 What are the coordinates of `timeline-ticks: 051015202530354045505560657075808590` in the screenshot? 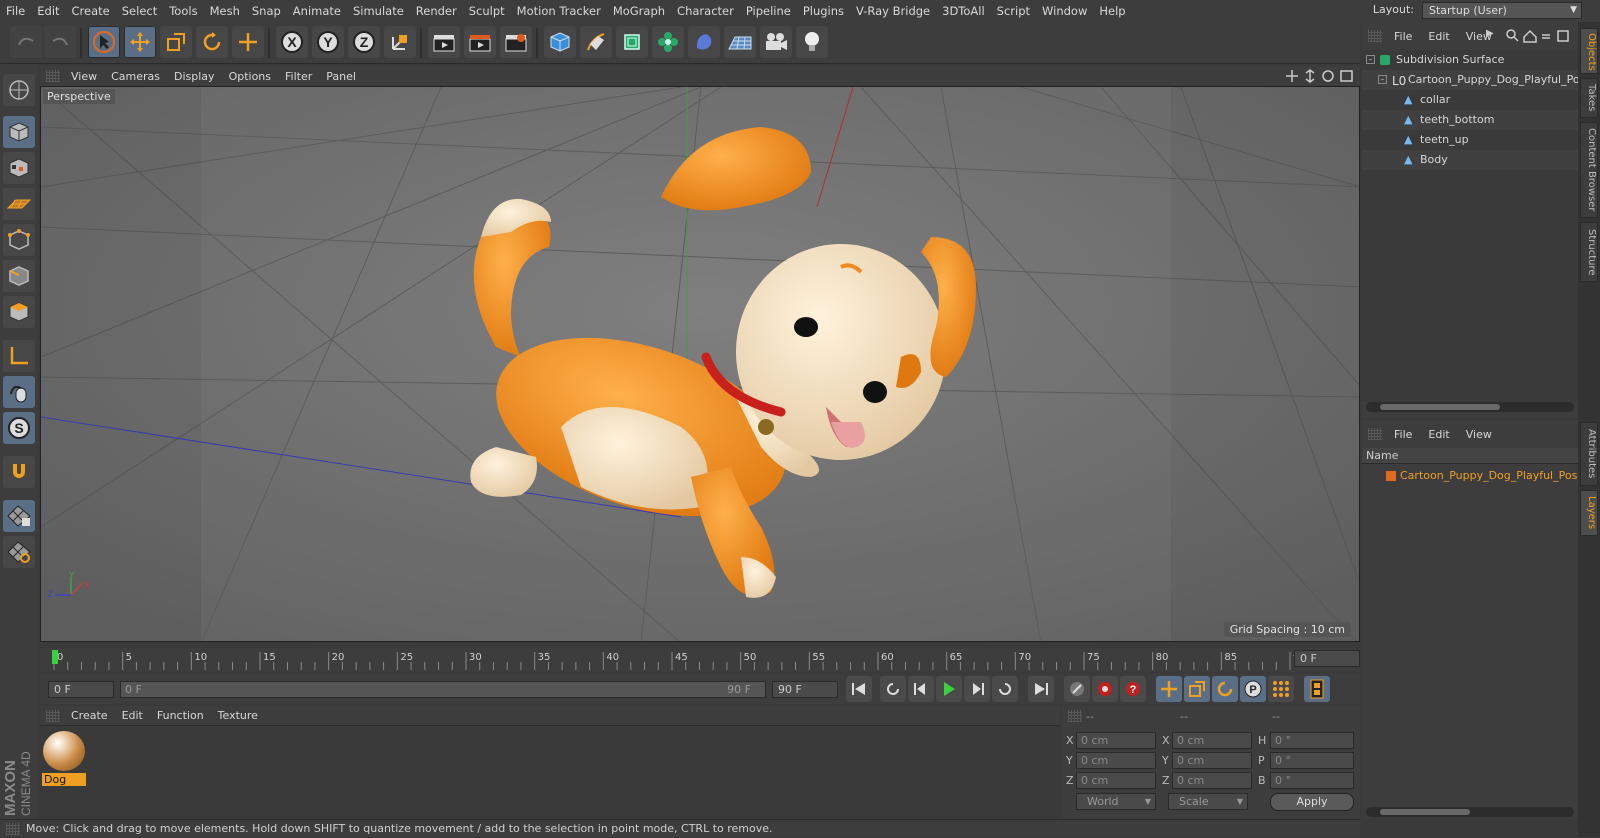 It's located at (678, 660).